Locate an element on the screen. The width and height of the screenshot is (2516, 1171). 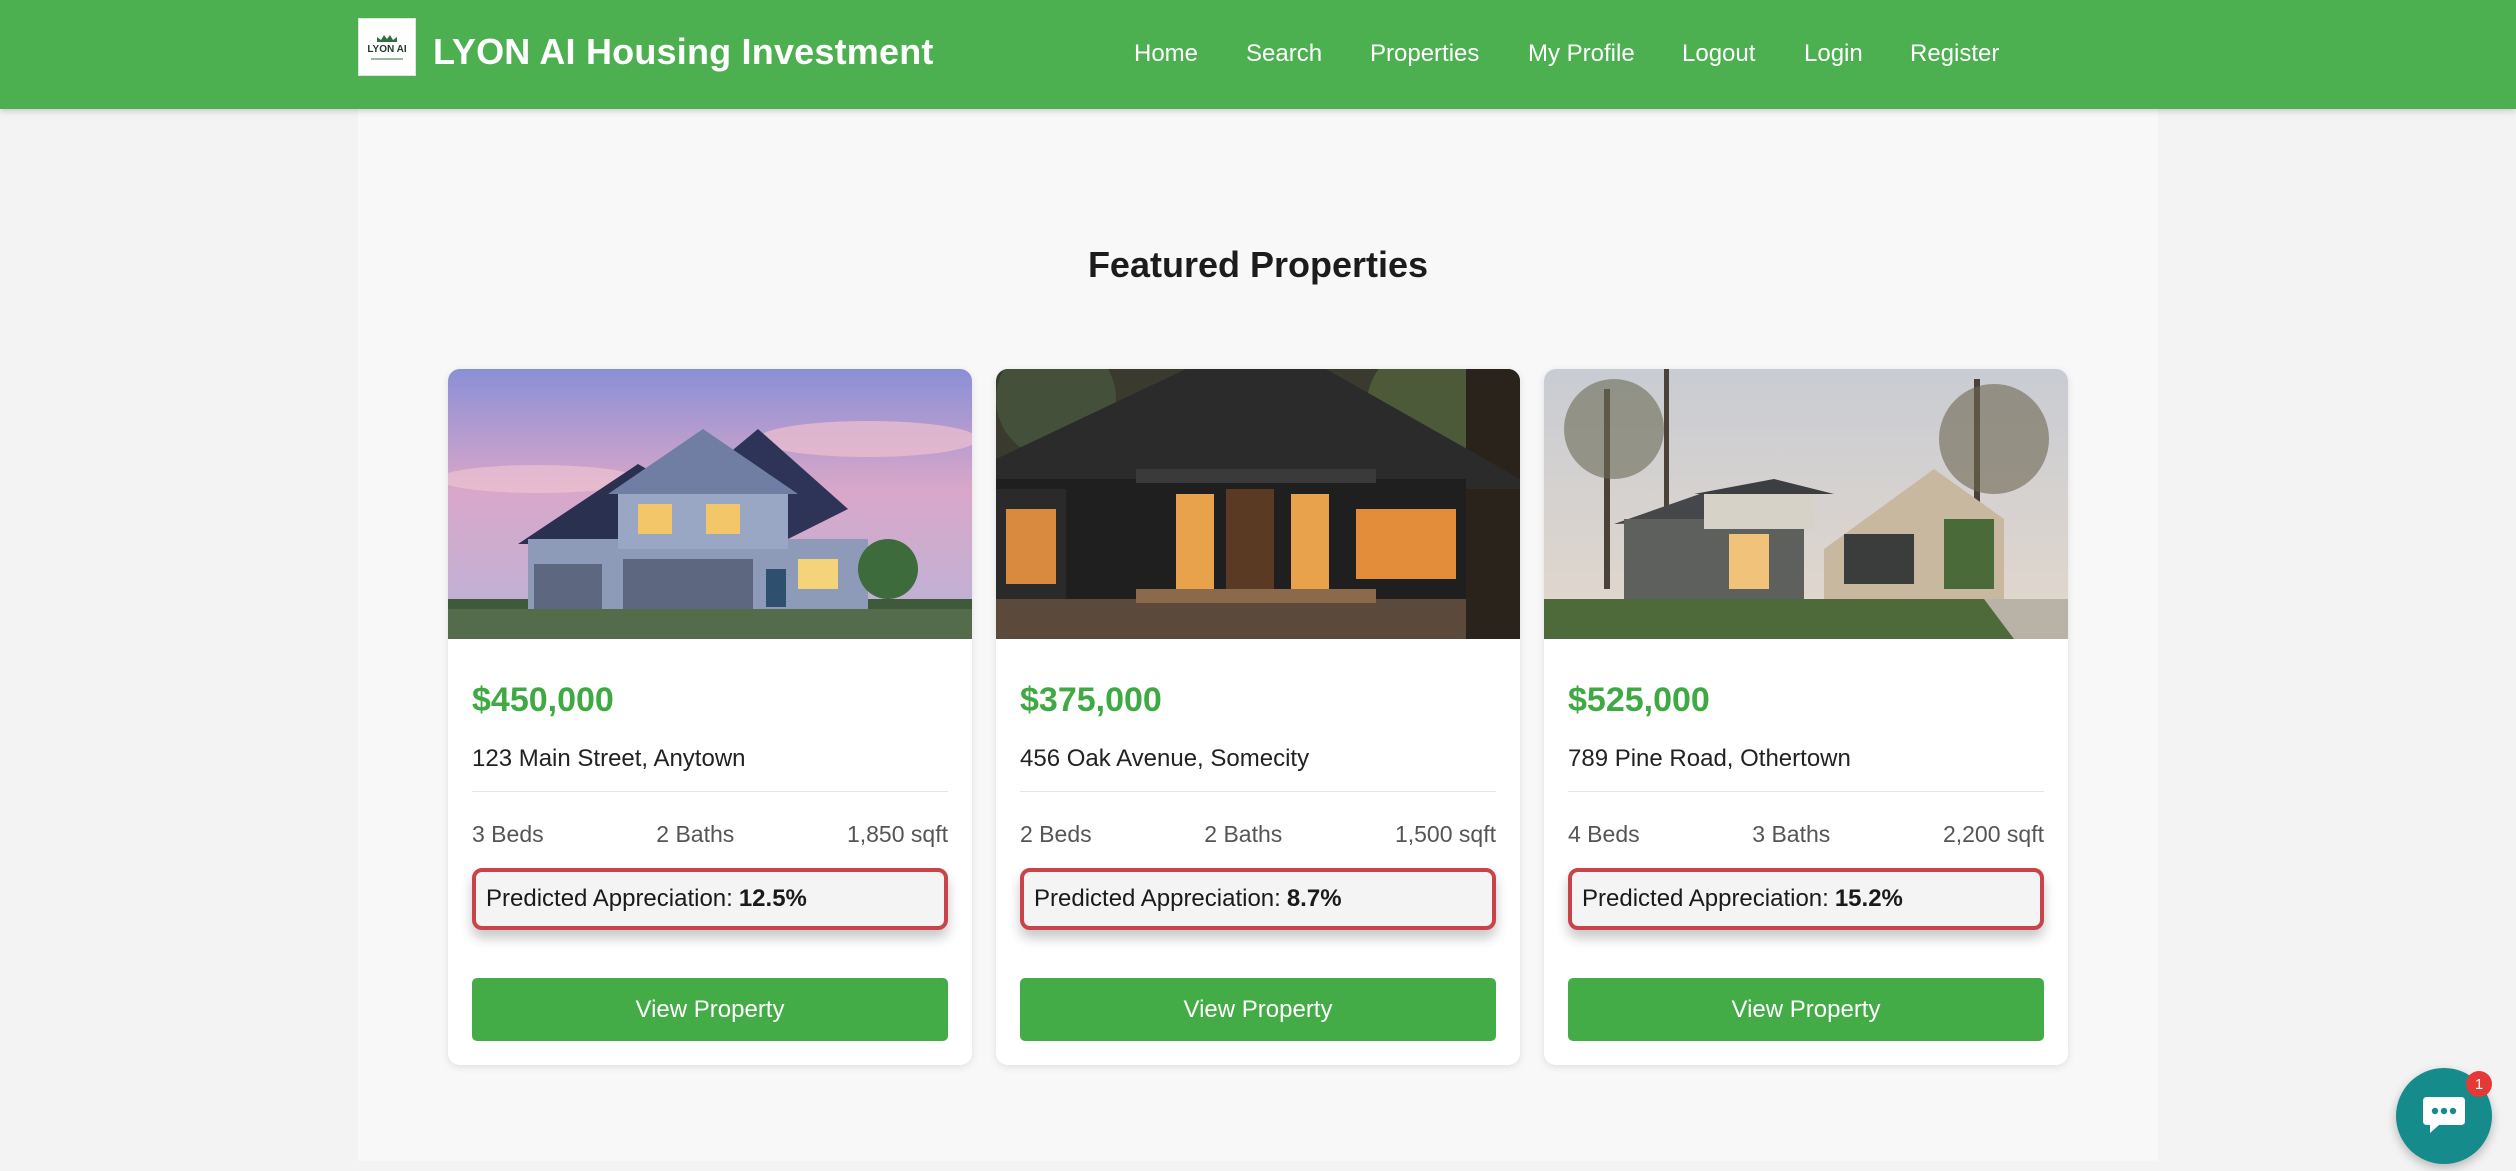
logo-tagline-line is located at coordinates (387, 59).